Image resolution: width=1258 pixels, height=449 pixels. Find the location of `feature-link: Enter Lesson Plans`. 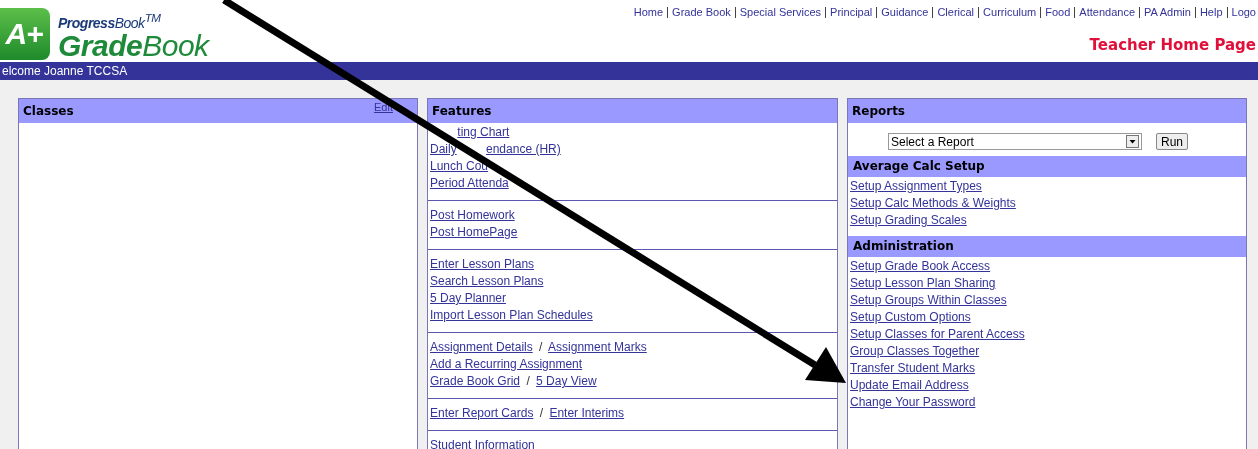

feature-link: Enter Lesson Plans is located at coordinates (482, 264).